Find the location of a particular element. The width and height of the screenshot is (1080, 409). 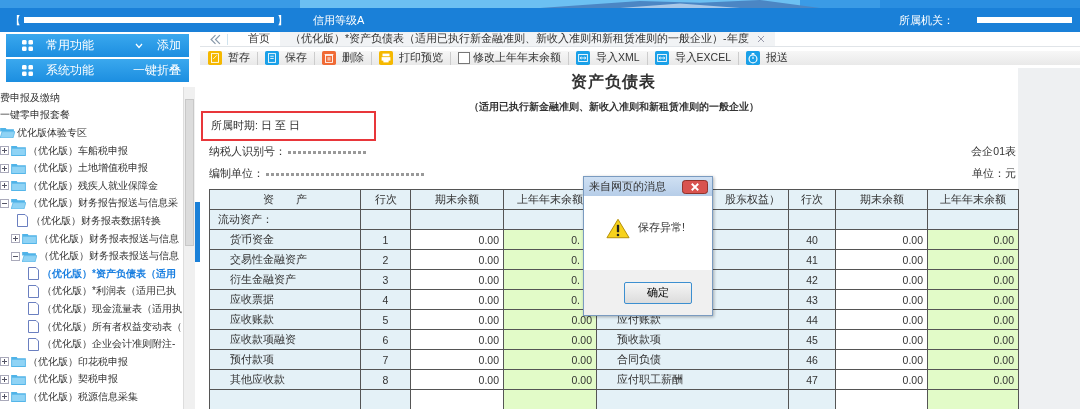

tree-item: （优化版）车船税申报 is located at coordinates (78, 150).